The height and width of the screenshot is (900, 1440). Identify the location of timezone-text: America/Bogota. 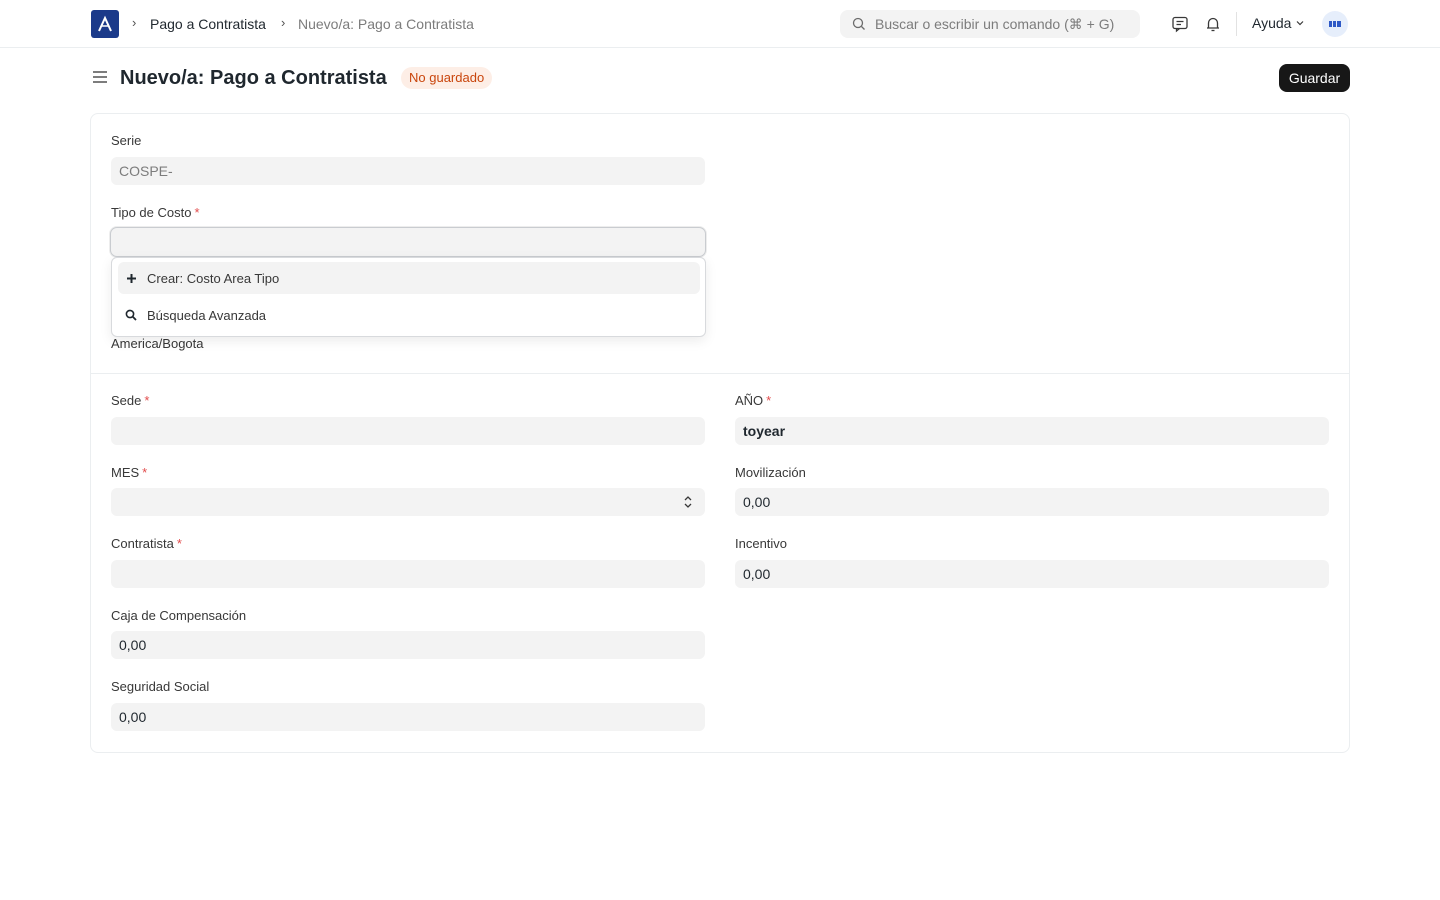
(157, 343).